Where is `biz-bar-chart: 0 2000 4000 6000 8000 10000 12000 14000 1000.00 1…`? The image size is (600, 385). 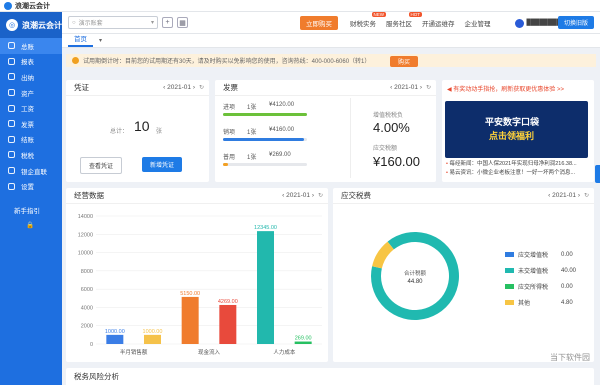 biz-bar-chart: 0 2000 4000 6000 8000 10000 12000 14000 1000.00 1… is located at coordinates (200, 285).